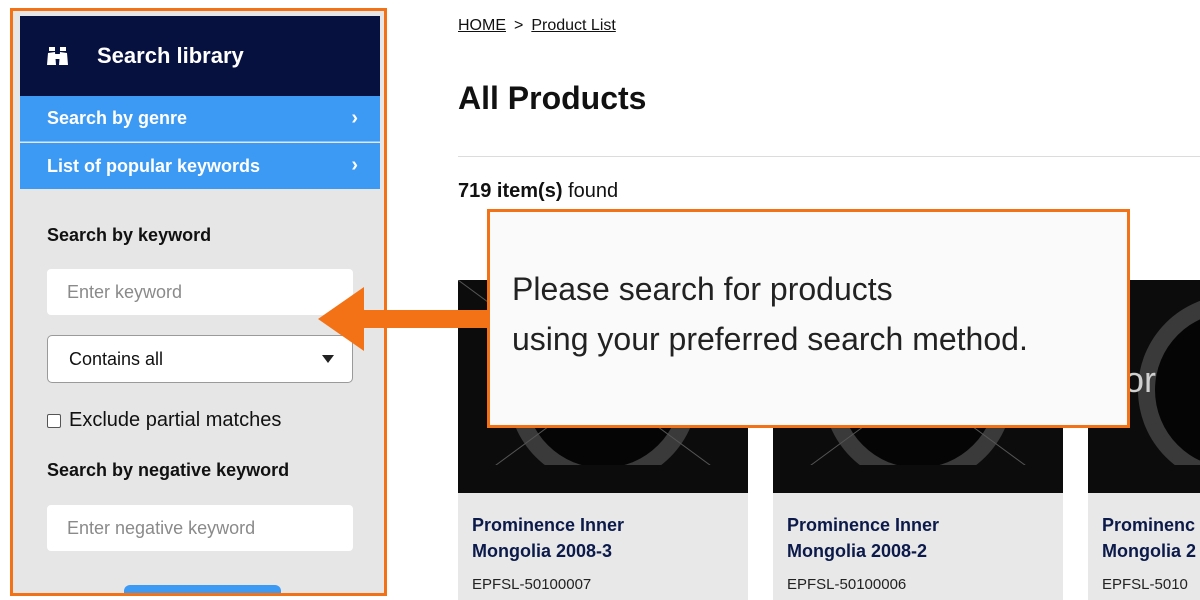  I want to click on callout-arrow-icon, so click(404, 319).